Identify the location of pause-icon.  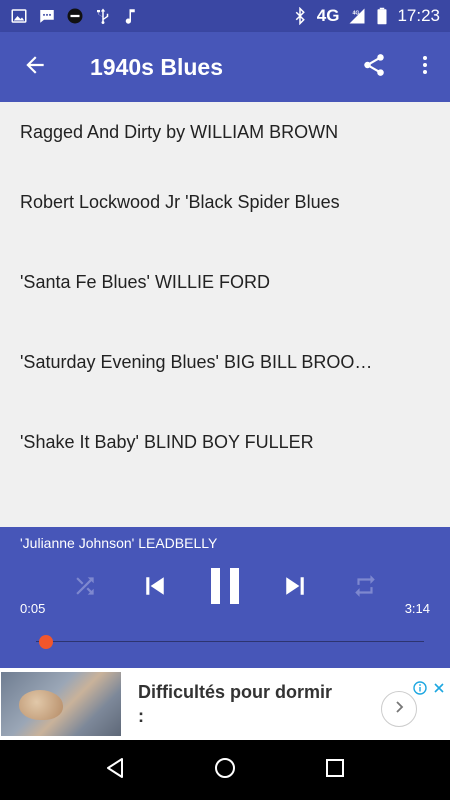
(225, 588).